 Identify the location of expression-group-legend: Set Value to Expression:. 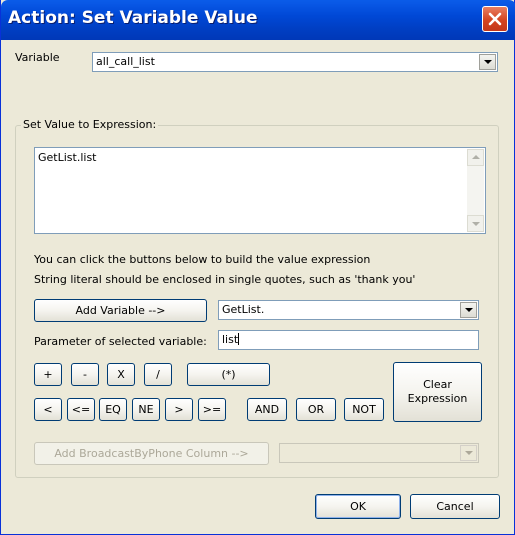
(90, 124).